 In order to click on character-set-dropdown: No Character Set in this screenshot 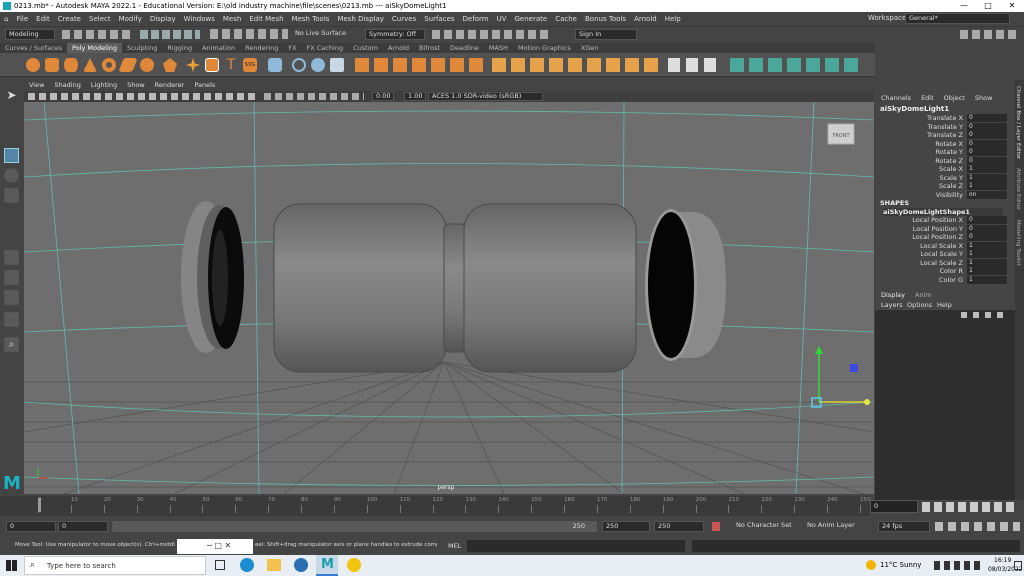, I will do `click(768, 526)`.